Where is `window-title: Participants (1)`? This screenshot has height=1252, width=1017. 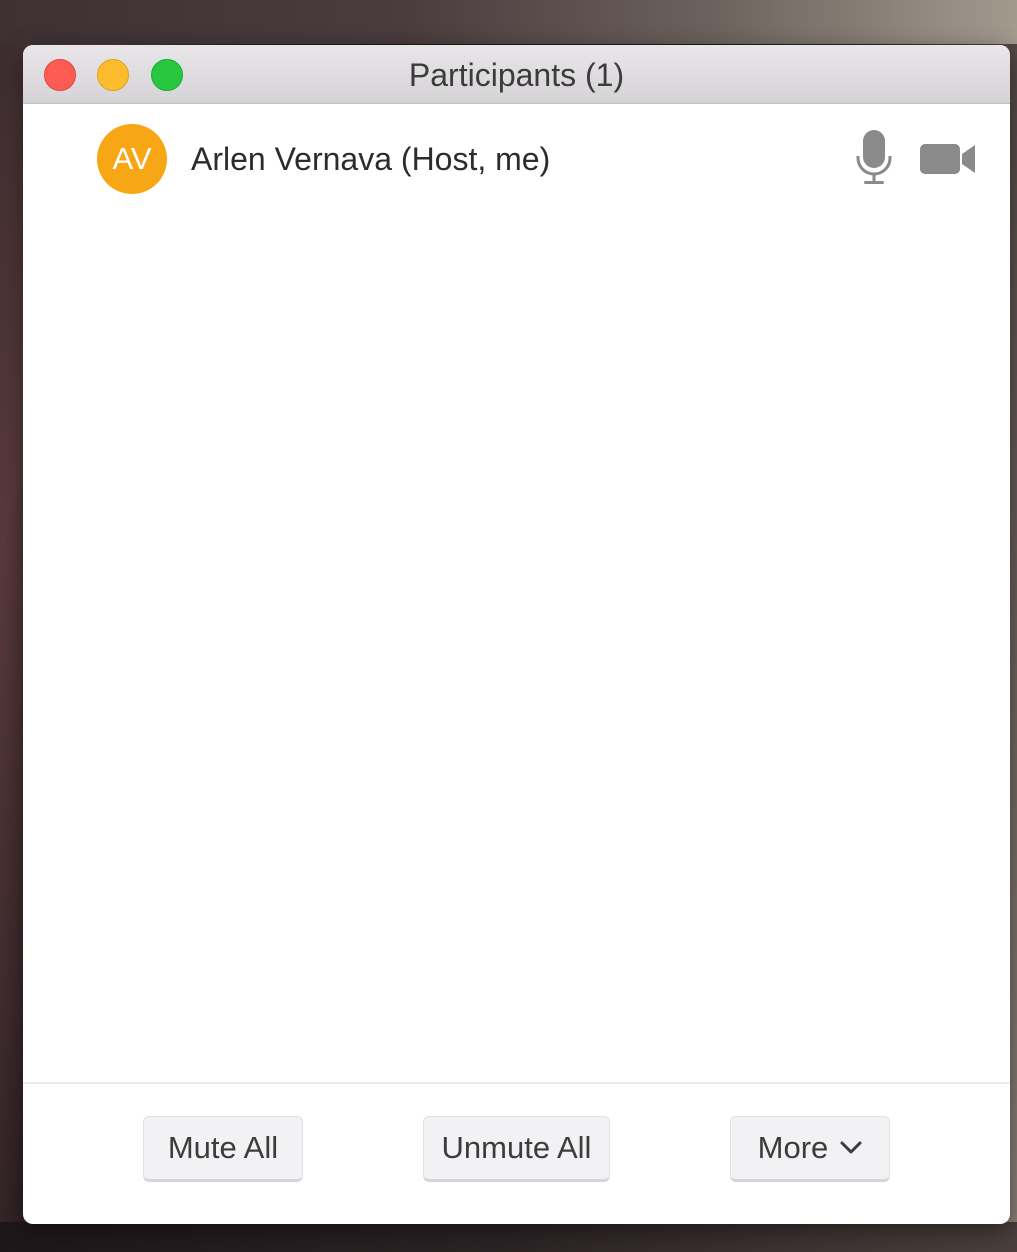
window-title: Participants (1) is located at coordinates (516, 75).